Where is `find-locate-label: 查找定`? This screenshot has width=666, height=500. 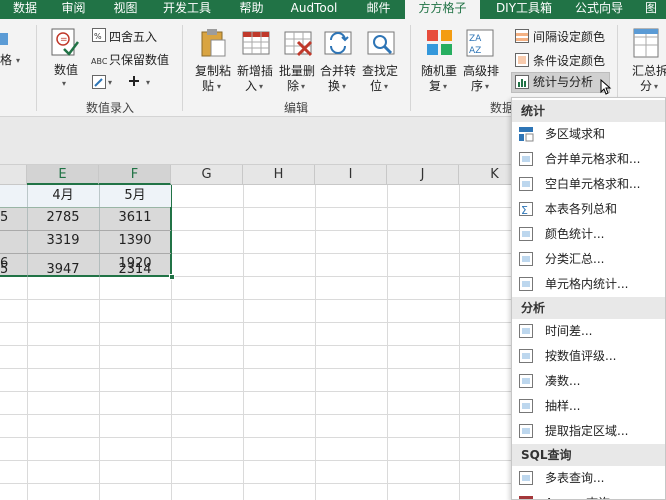 find-locate-label: 查找定 is located at coordinates (380, 71).